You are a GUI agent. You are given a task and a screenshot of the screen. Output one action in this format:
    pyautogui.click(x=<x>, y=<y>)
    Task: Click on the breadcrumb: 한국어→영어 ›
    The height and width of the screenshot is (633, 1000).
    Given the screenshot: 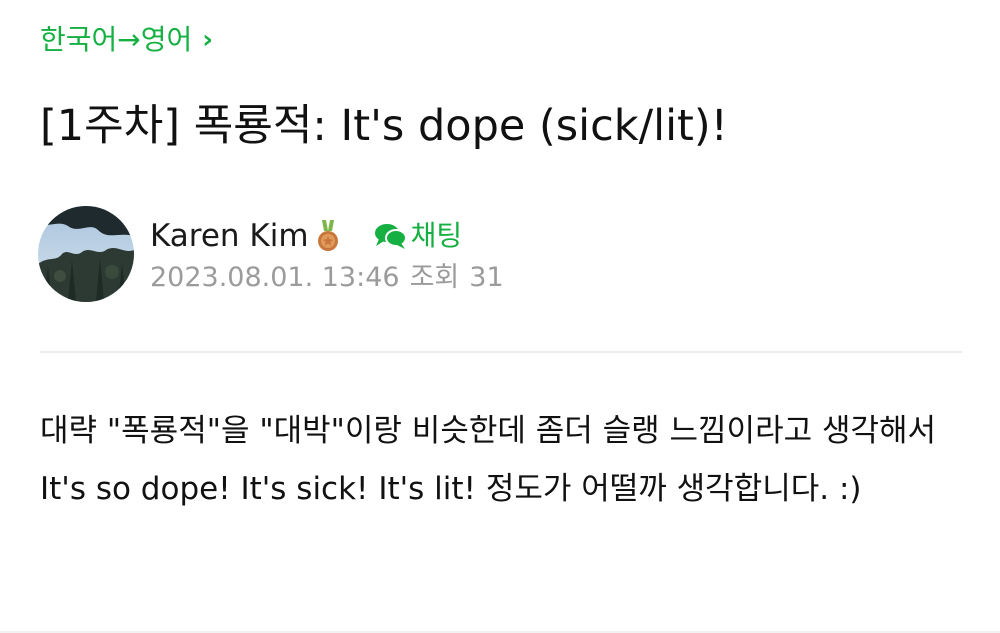 What is the action you would take?
    pyautogui.click(x=126, y=40)
    